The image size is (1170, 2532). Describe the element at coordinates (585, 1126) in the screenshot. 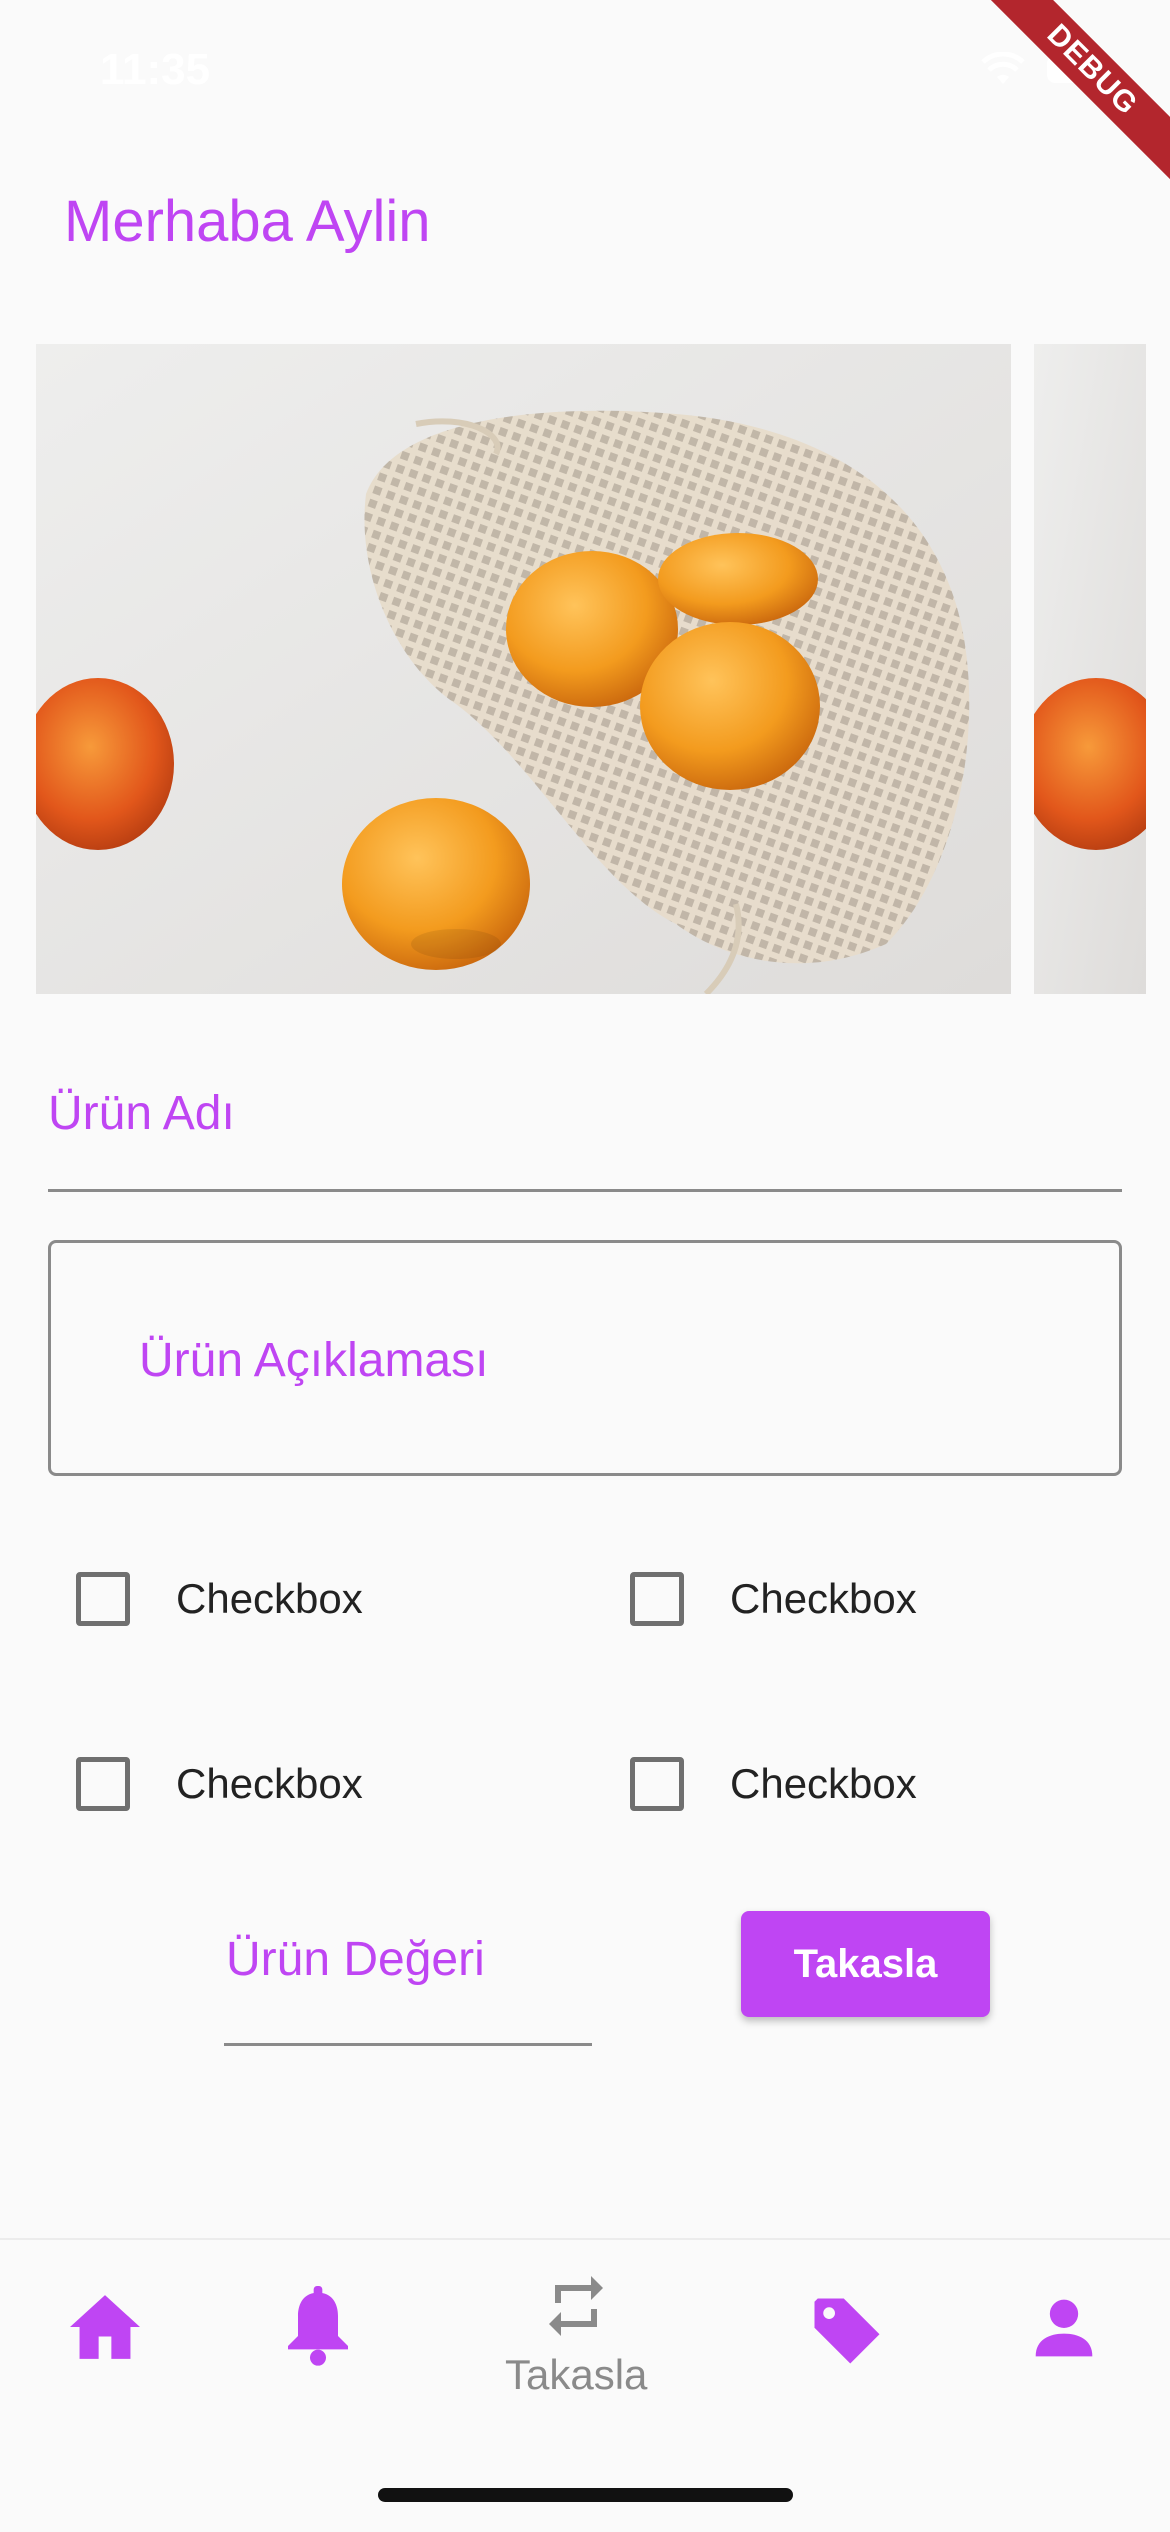

I see `product-name-field: Ürün Adı` at that location.